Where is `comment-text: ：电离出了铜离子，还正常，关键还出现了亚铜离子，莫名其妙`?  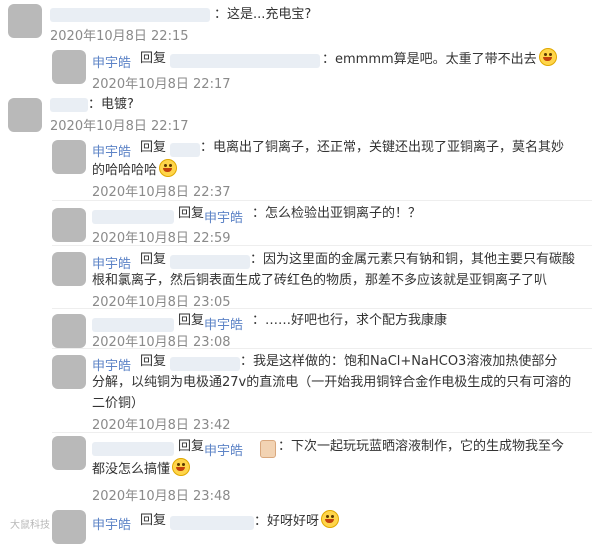
comment-text: ：电离出了铜离子，还正常，关键还出现了亚铜离子，莫名其妙 is located at coordinates (382, 147).